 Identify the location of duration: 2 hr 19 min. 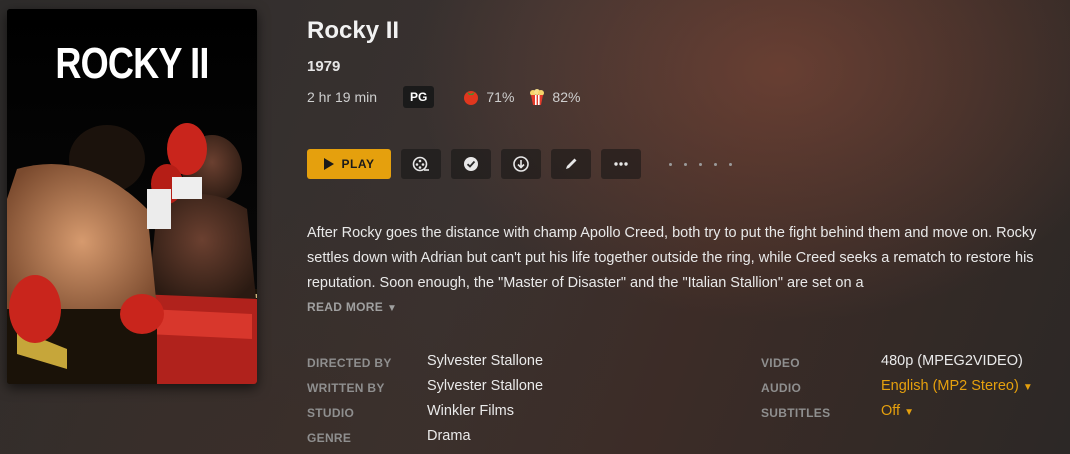
(342, 97).